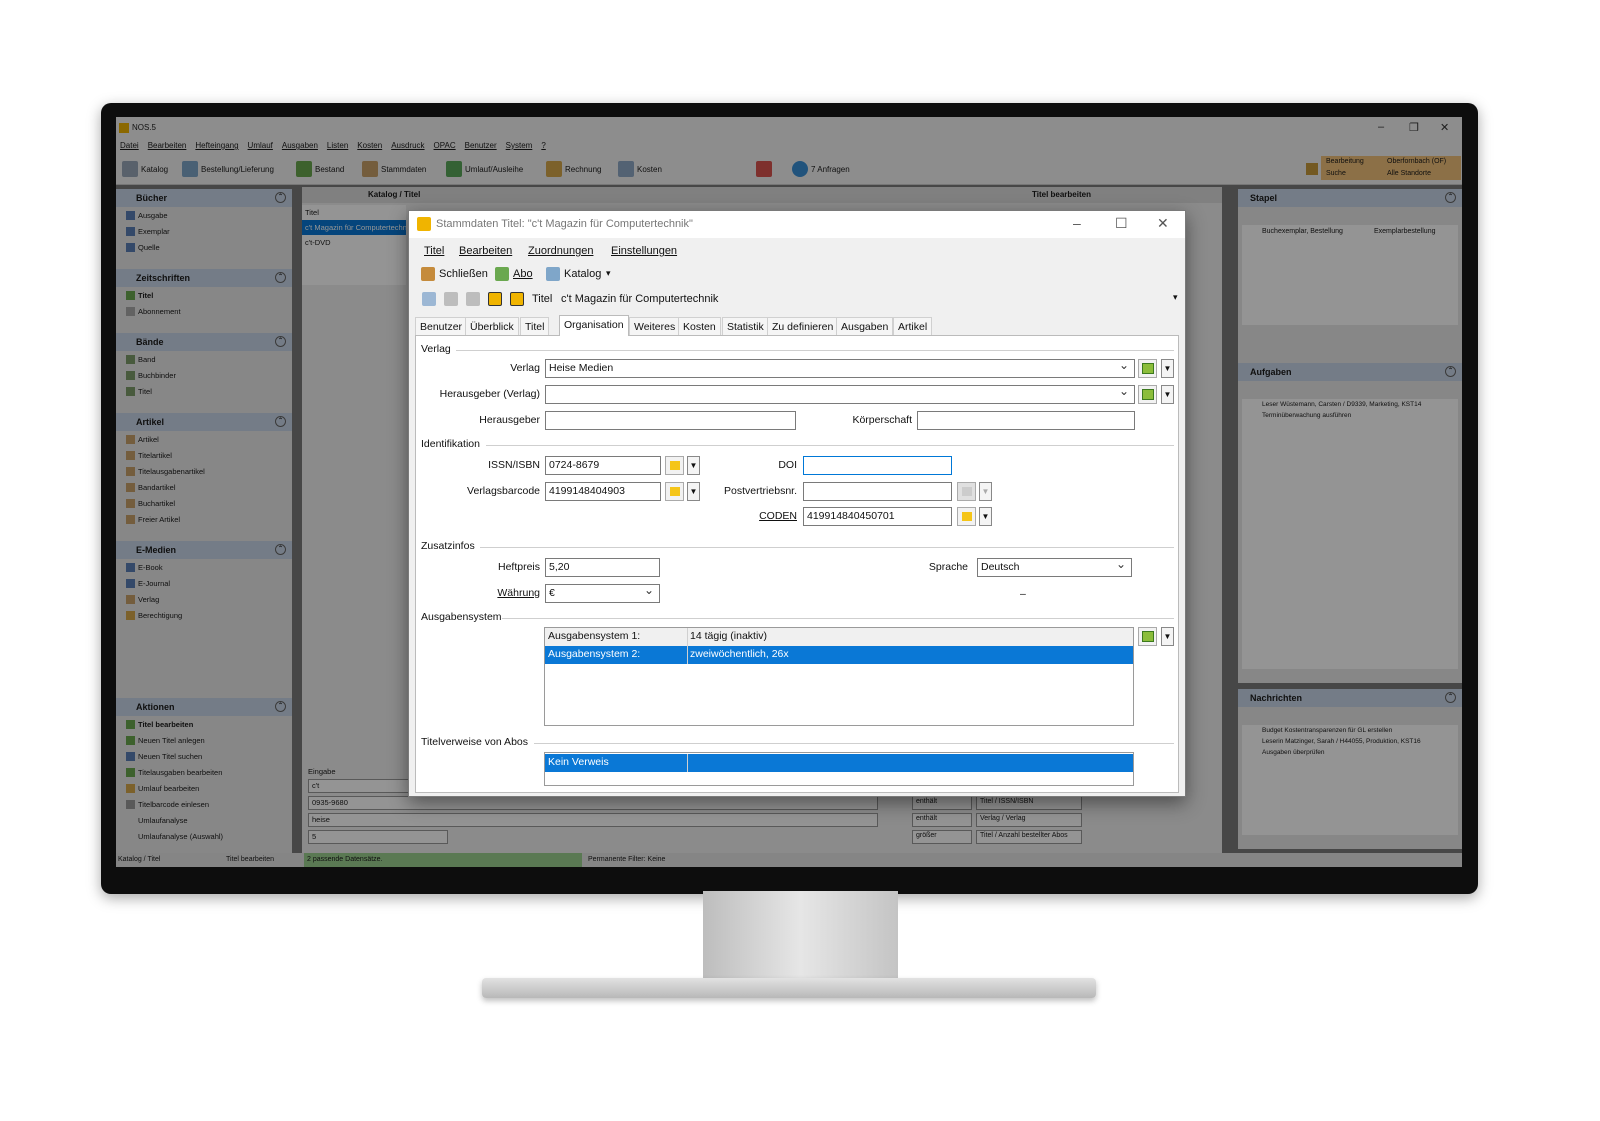 Image resolution: width=1600 pixels, height=1121 pixels. What do you see at coordinates (204, 820) in the screenshot?
I see `action-umlaufanalyse: Umlaufanalyse` at bounding box center [204, 820].